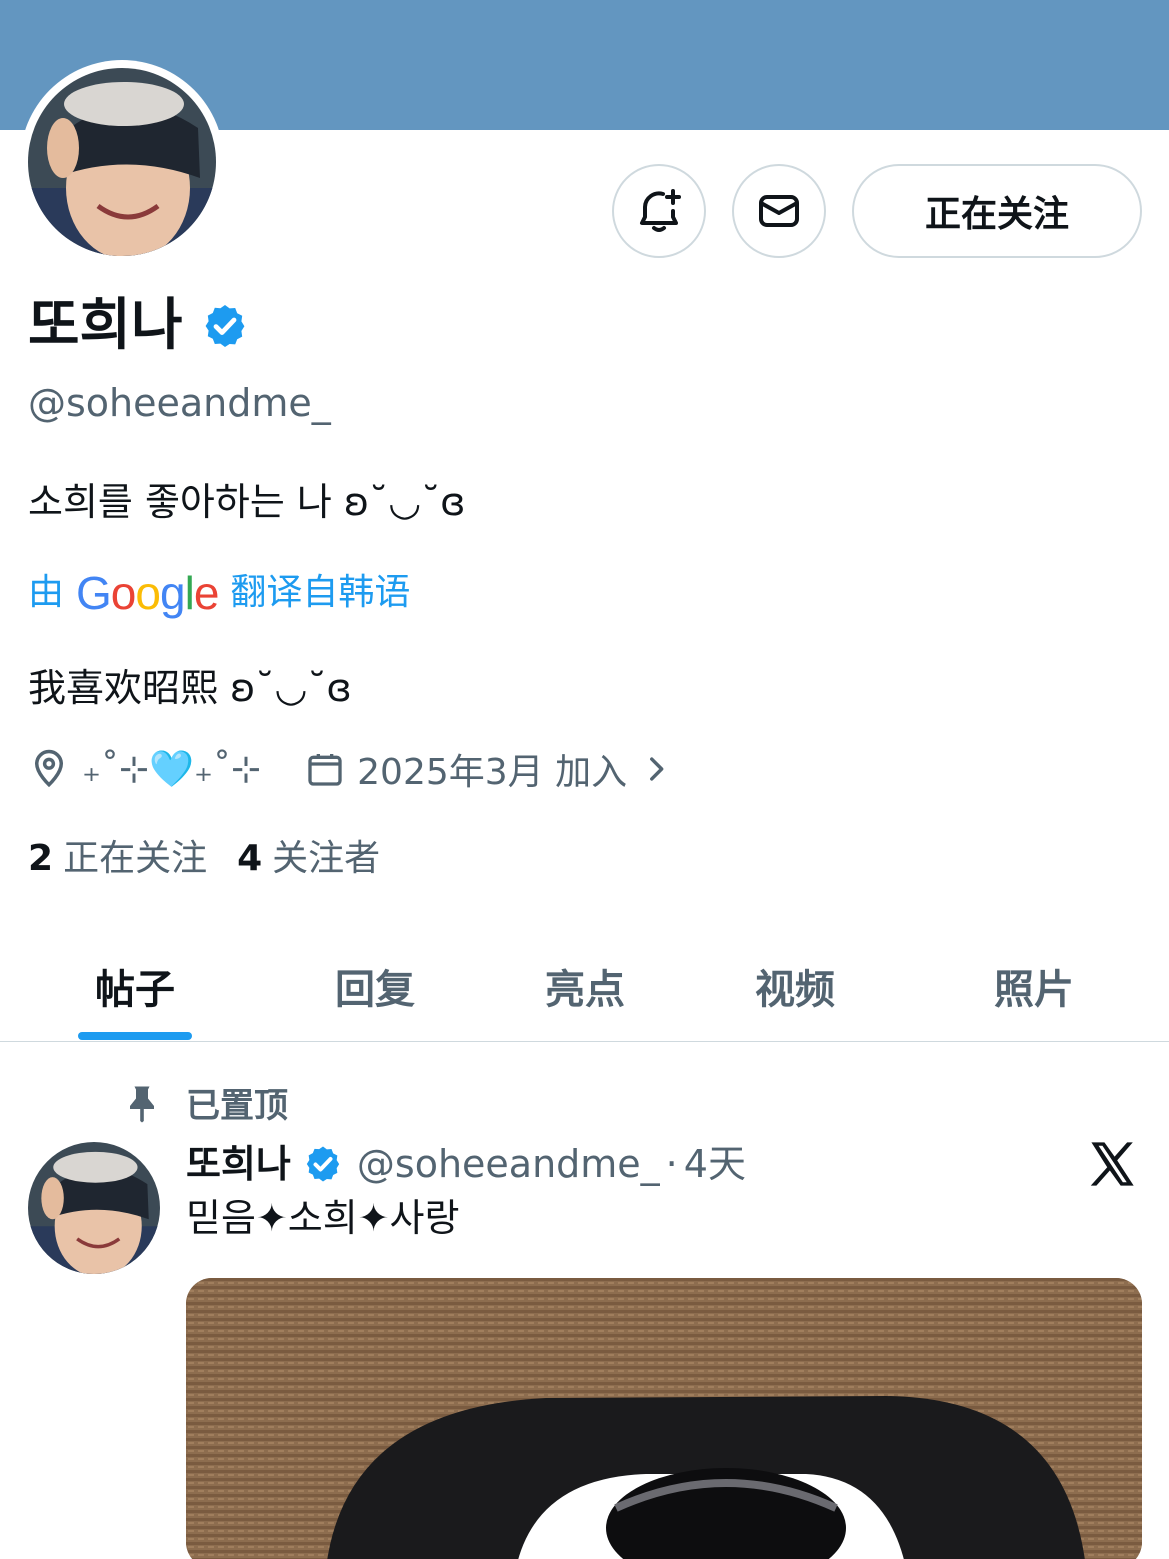 The image size is (1169, 1559). What do you see at coordinates (105, 325) in the screenshot?
I see `display-name: 또희나` at bounding box center [105, 325].